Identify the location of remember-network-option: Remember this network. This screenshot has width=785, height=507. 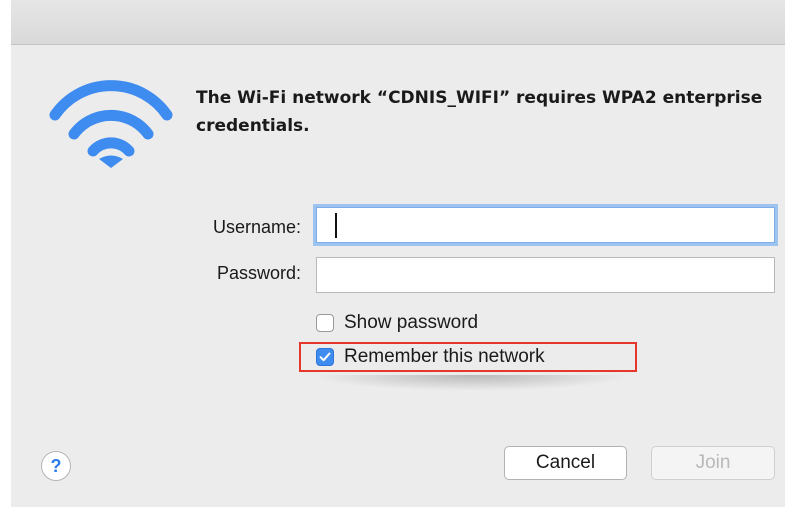
(430, 357).